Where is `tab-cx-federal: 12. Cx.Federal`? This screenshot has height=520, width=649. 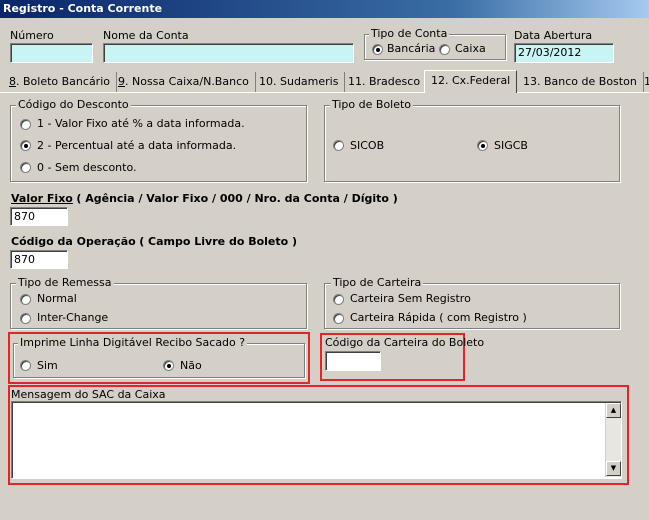
tab-cx-federal: 12. Cx.Federal is located at coordinates (471, 81).